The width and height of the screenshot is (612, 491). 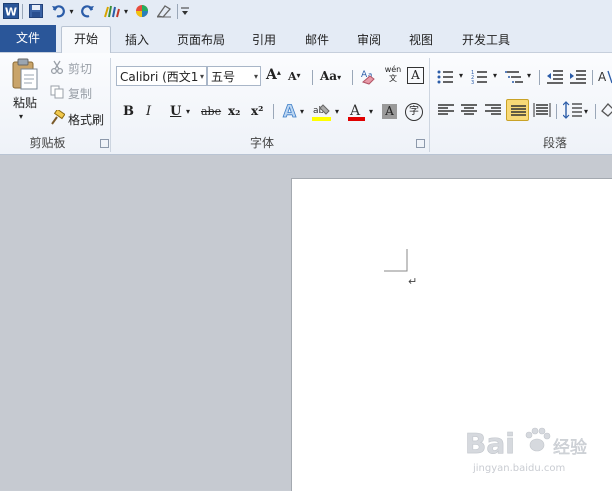 I want to click on increase-indent-icon, so click(x=578, y=77).